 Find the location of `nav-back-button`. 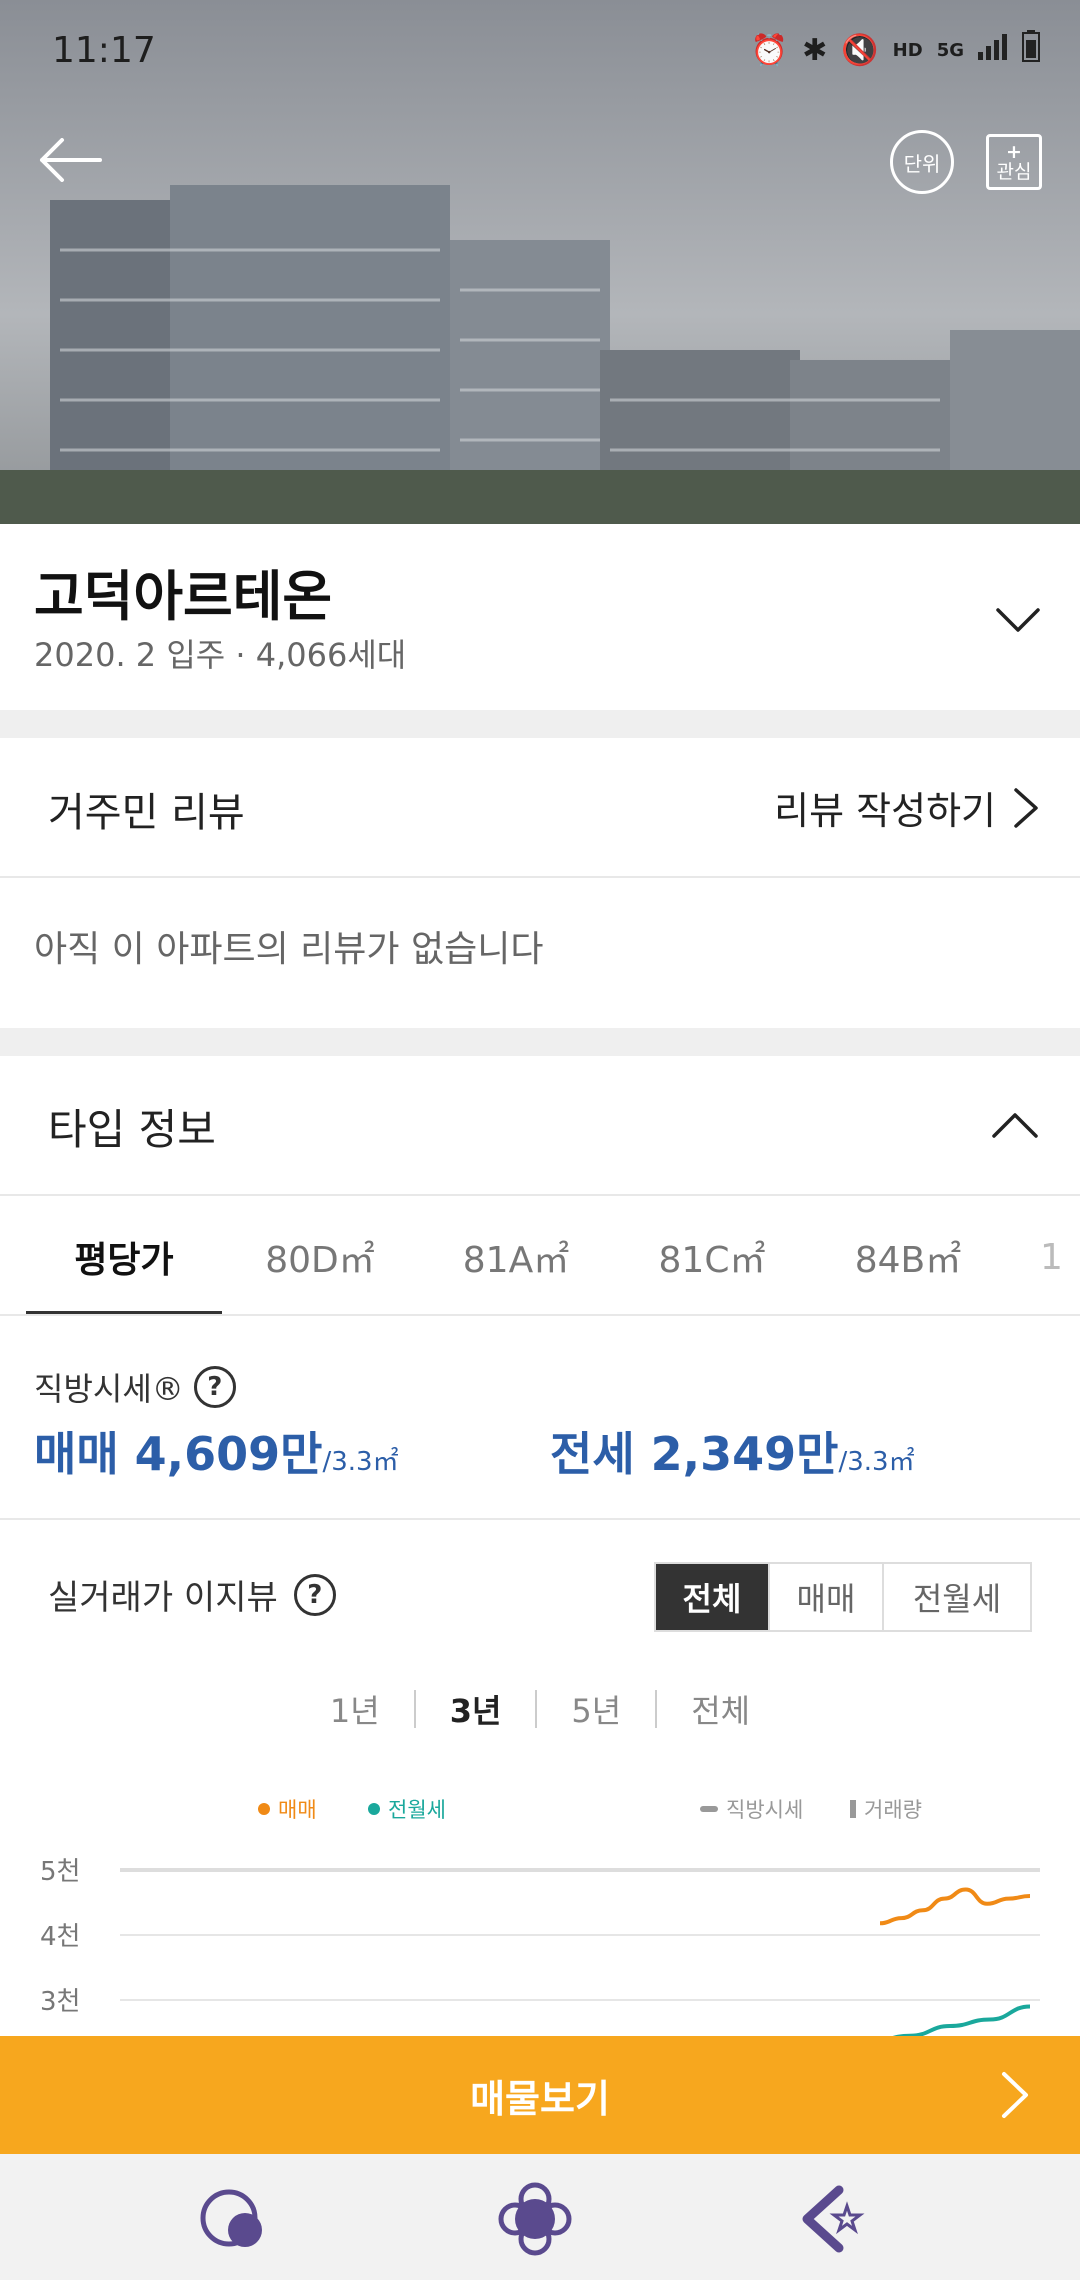

nav-back-button is located at coordinates (835, 2219).